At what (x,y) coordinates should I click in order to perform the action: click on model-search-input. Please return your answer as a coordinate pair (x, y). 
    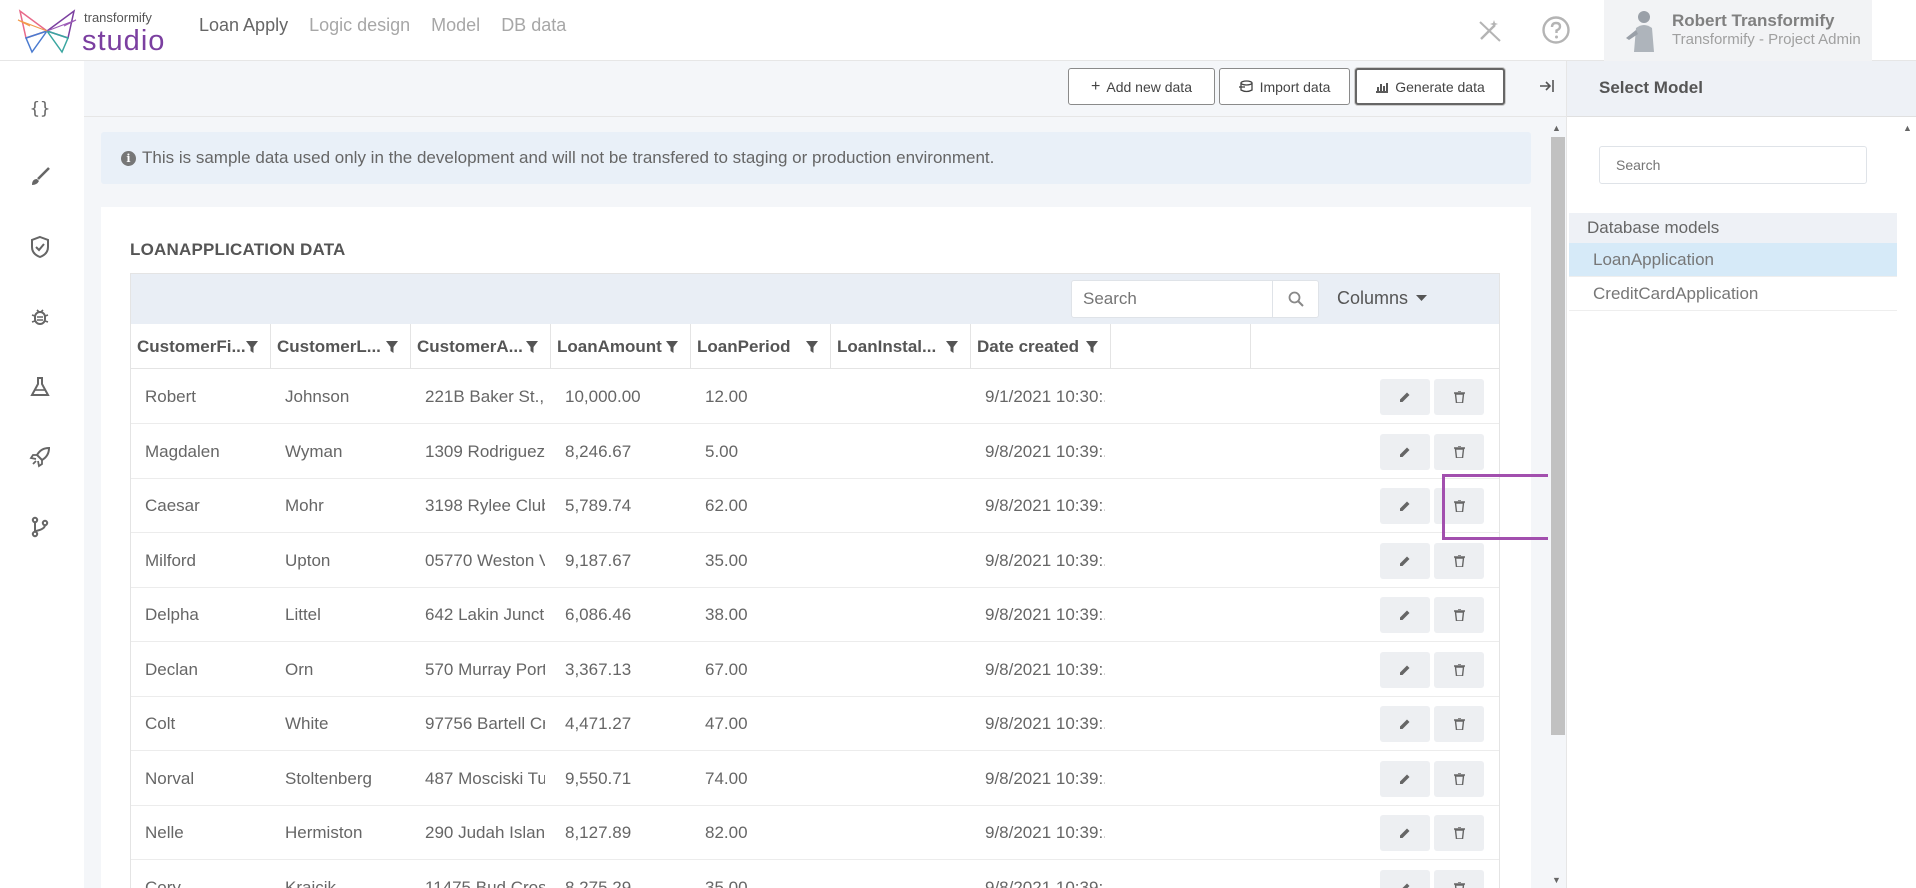
    Looking at the image, I should click on (1733, 165).